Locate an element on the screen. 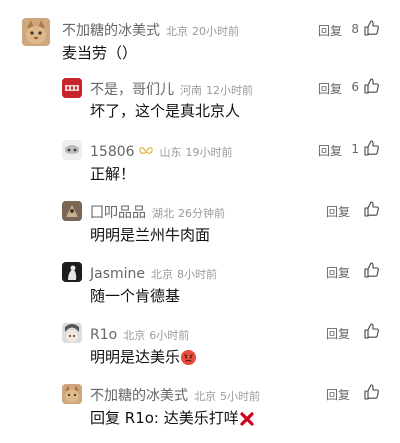  anime-avatar-icon is located at coordinates (72, 333).